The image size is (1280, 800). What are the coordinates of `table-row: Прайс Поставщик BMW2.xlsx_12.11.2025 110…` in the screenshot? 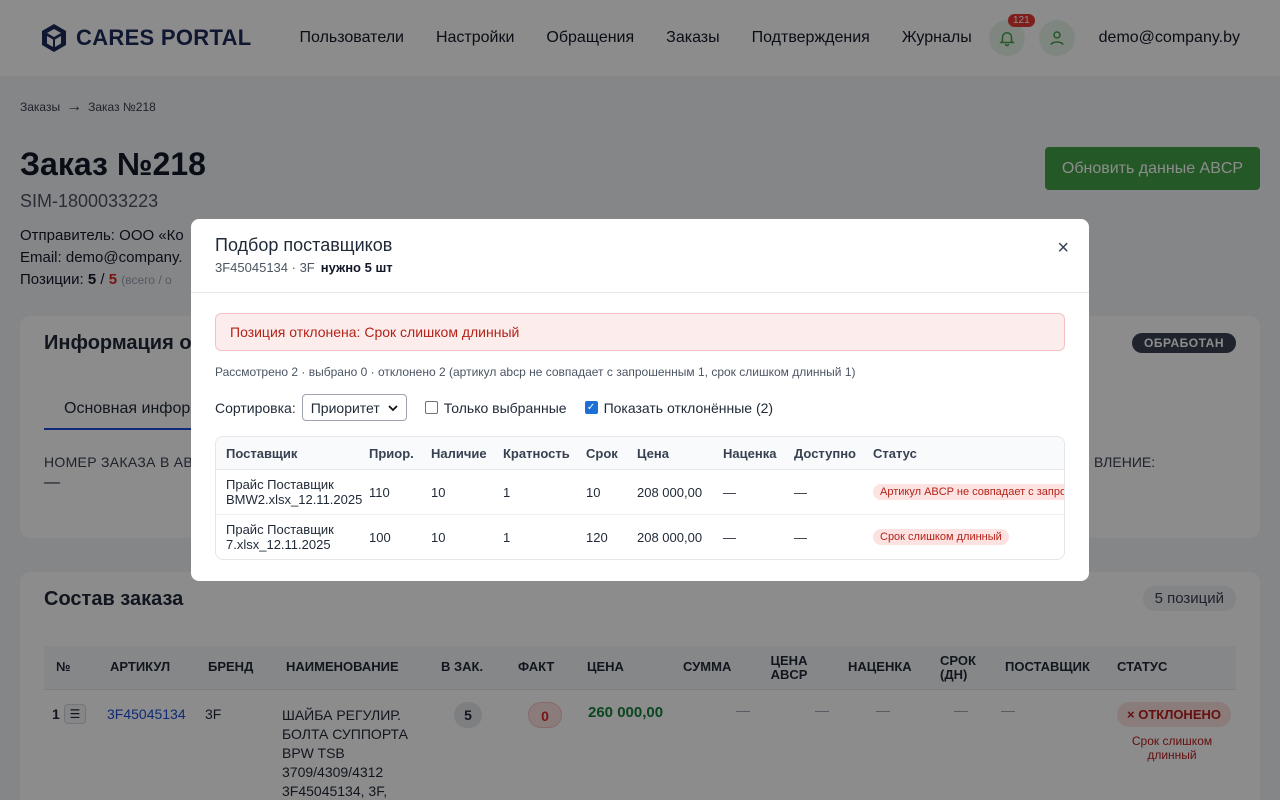 It's located at (640, 492).